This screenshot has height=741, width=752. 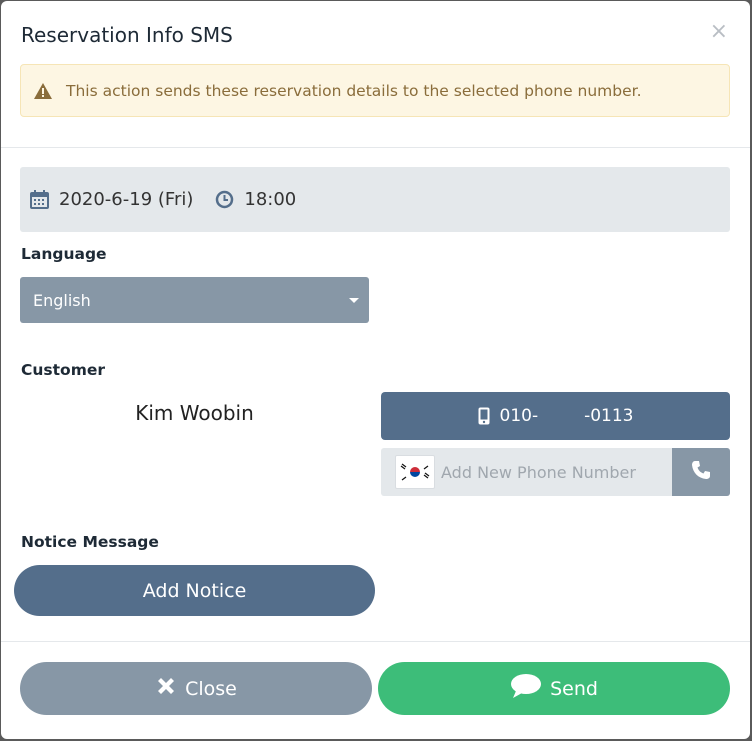 What do you see at coordinates (609, 416) in the screenshot?
I see `phone-suffix: -0113` at bounding box center [609, 416].